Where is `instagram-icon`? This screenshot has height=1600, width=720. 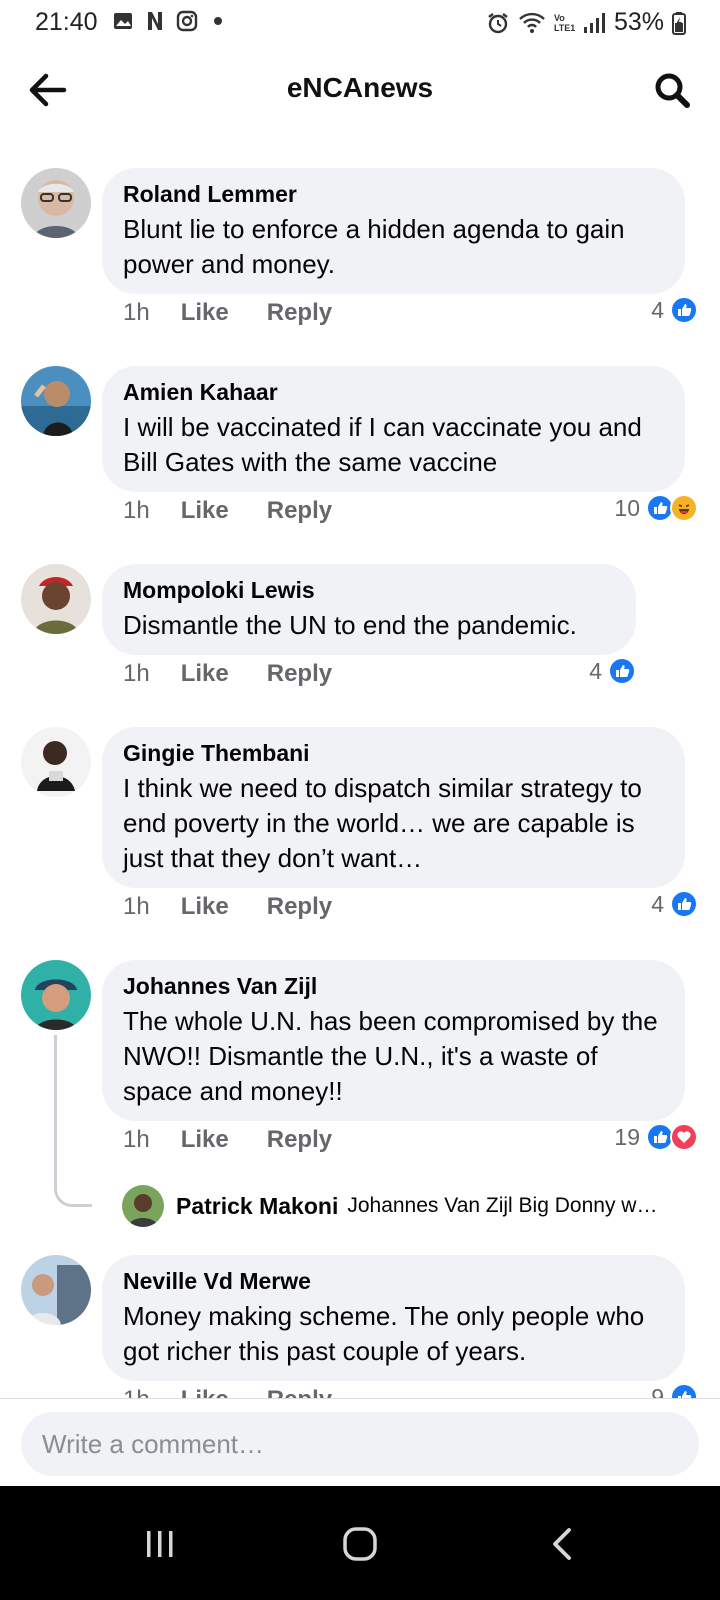 instagram-icon is located at coordinates (187, 21).